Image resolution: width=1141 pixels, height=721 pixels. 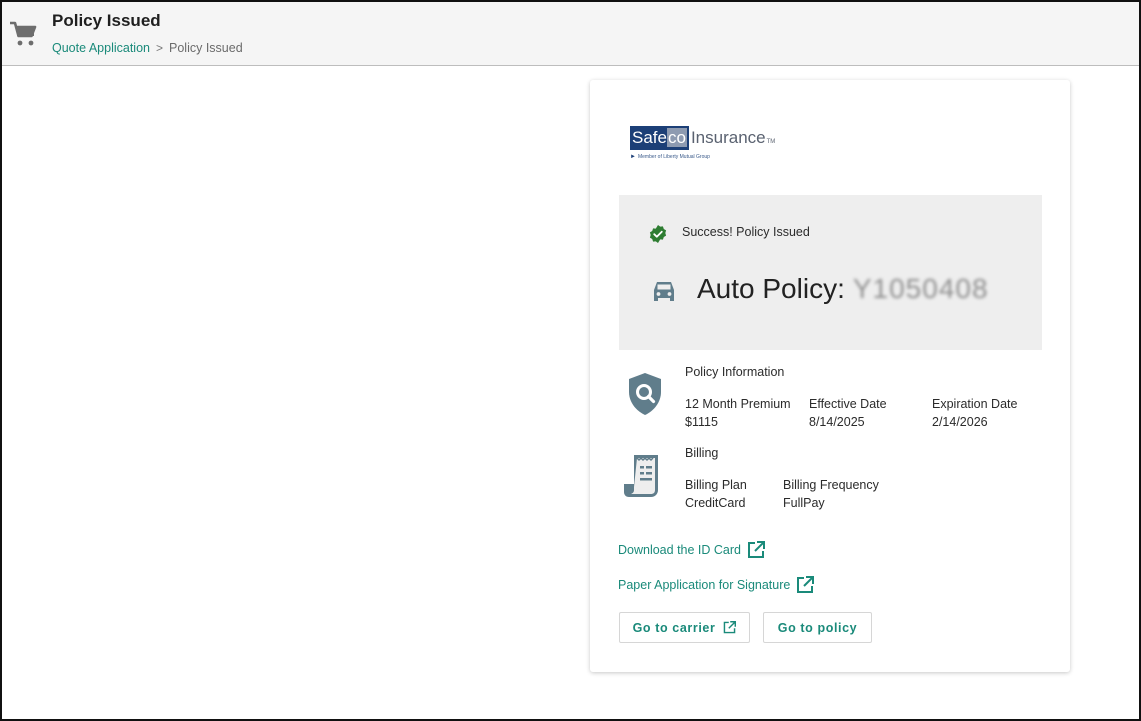 I want to click on paper-application-label: Paper Application for Signature, so click(x=704, y=585).